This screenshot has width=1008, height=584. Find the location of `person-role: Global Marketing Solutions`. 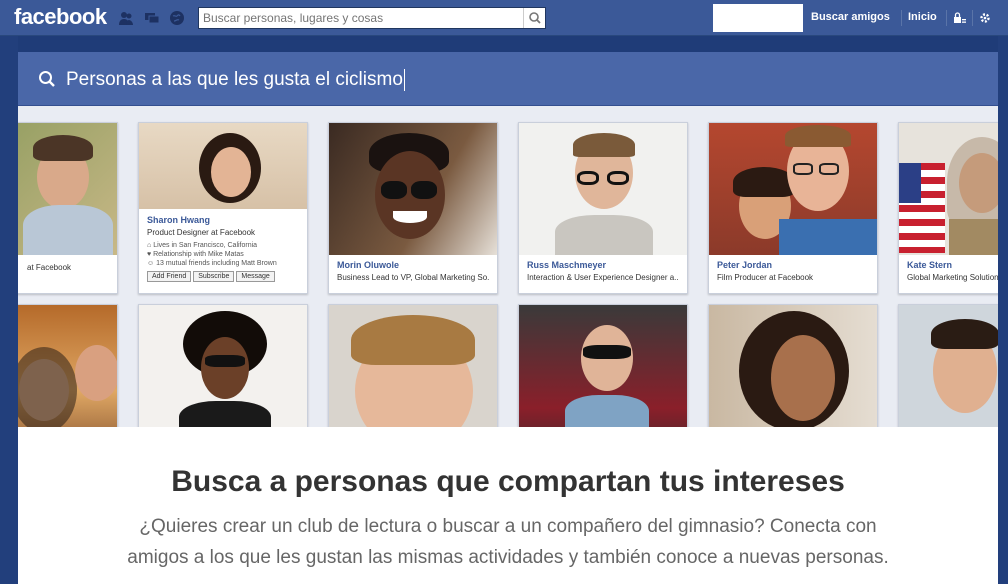

person-role: Global Marketing Solutions is located at coordinates (952, 277).